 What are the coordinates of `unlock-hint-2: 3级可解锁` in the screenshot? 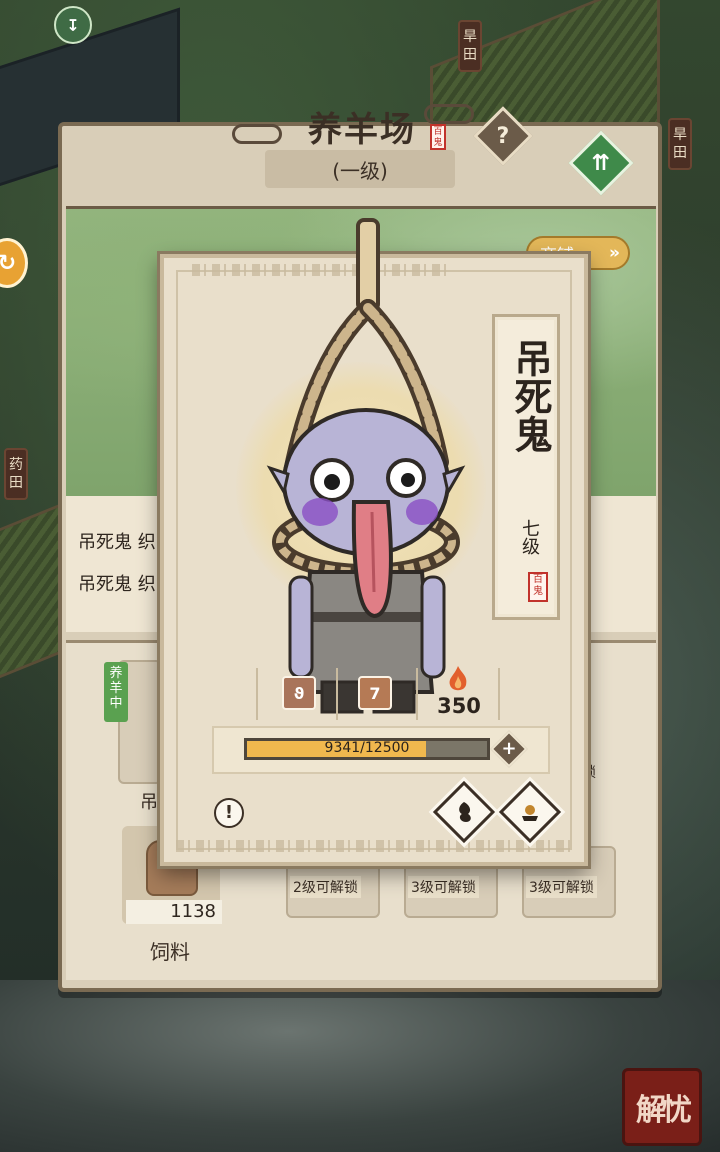 It's located at (443, 887).